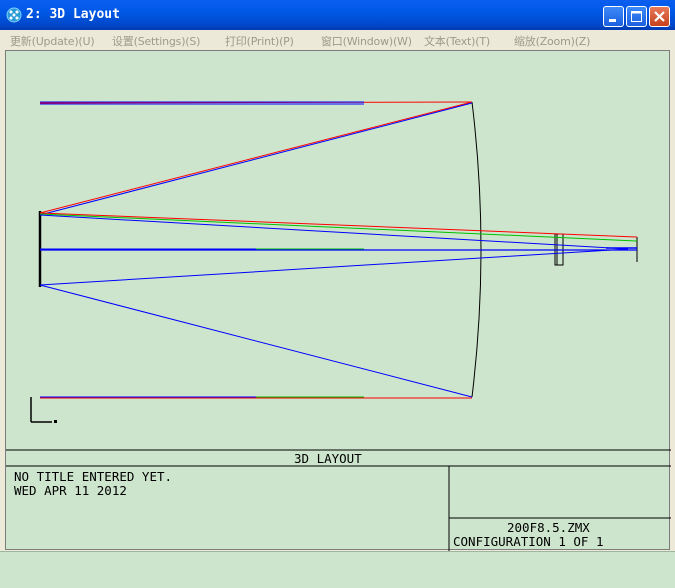 The image size is (675, 588). I want to click on maximize-button, so click(636, 16).